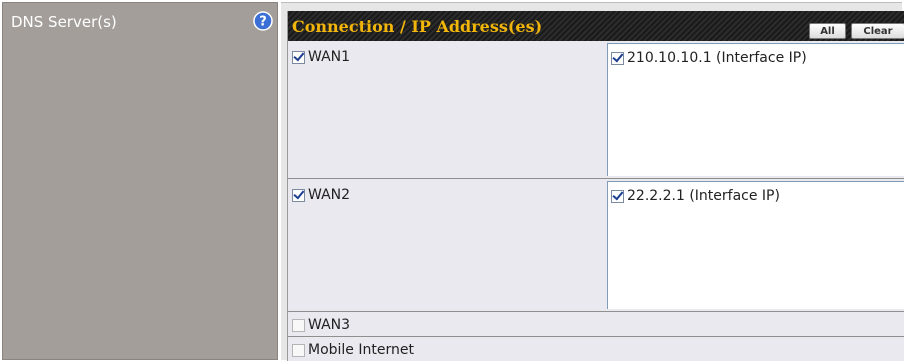 The height and width of the screenshot is (362, 904). I want to click on dns-servers-label: DNS Server(s), so click(64, 22).